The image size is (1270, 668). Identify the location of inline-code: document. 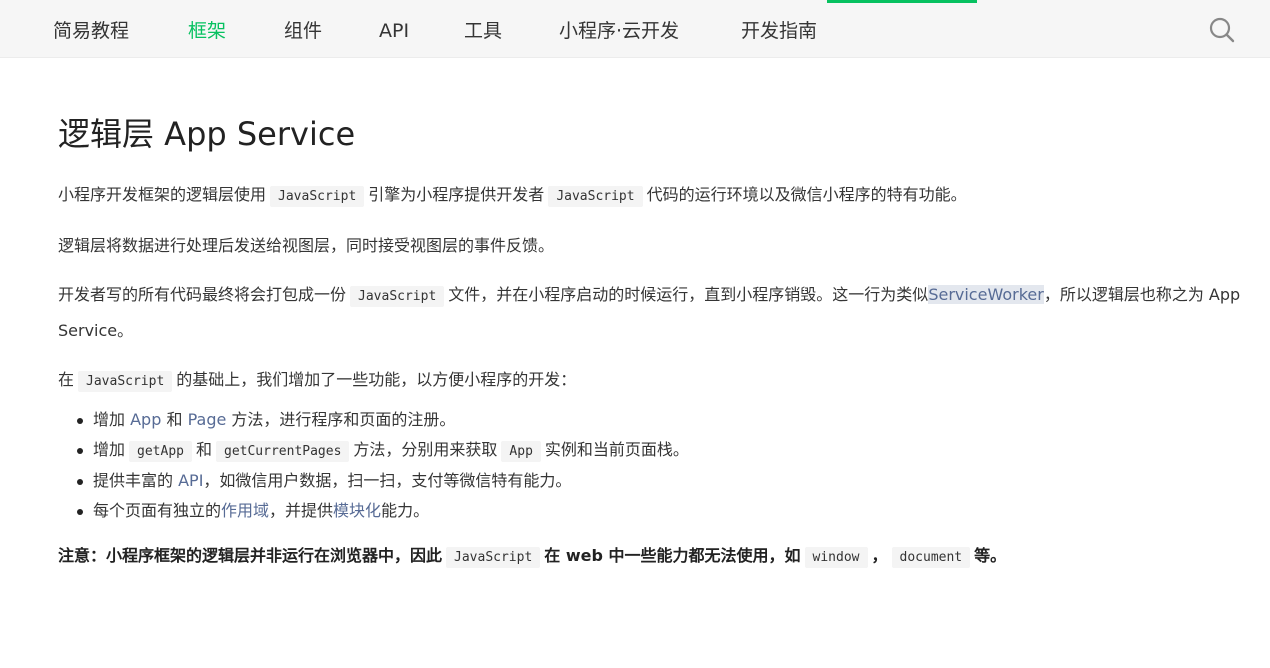
(931, 557).